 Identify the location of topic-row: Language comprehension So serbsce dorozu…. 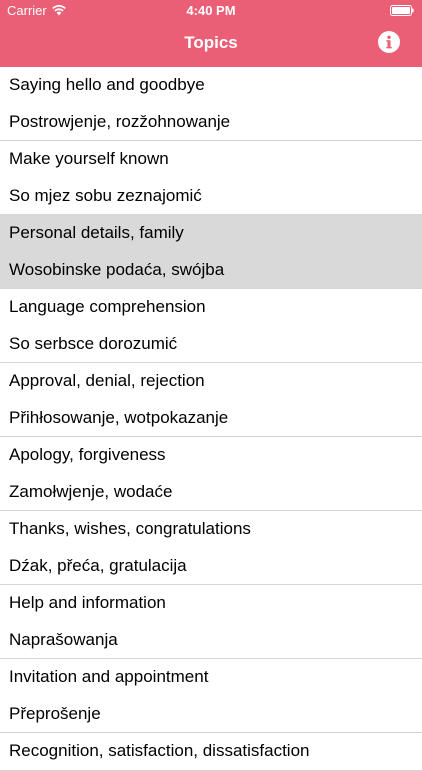
(211, 326).